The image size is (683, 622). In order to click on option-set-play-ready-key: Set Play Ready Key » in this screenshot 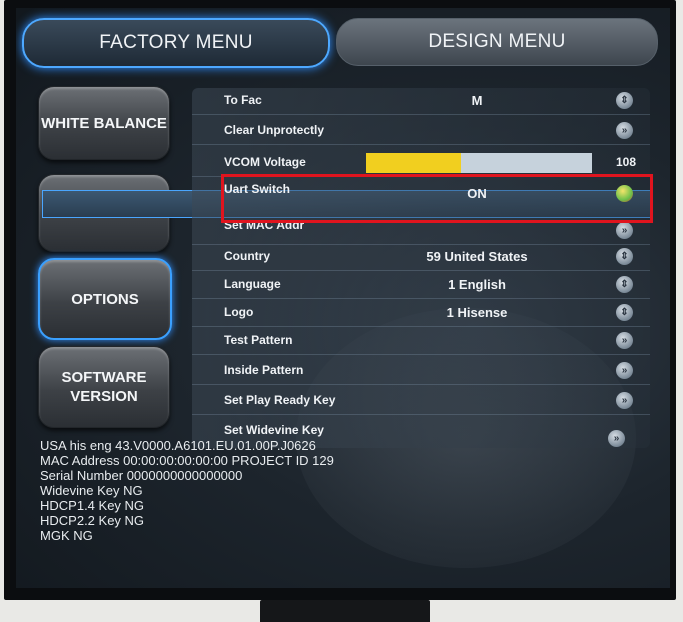, I will do `click(421, 401)`.